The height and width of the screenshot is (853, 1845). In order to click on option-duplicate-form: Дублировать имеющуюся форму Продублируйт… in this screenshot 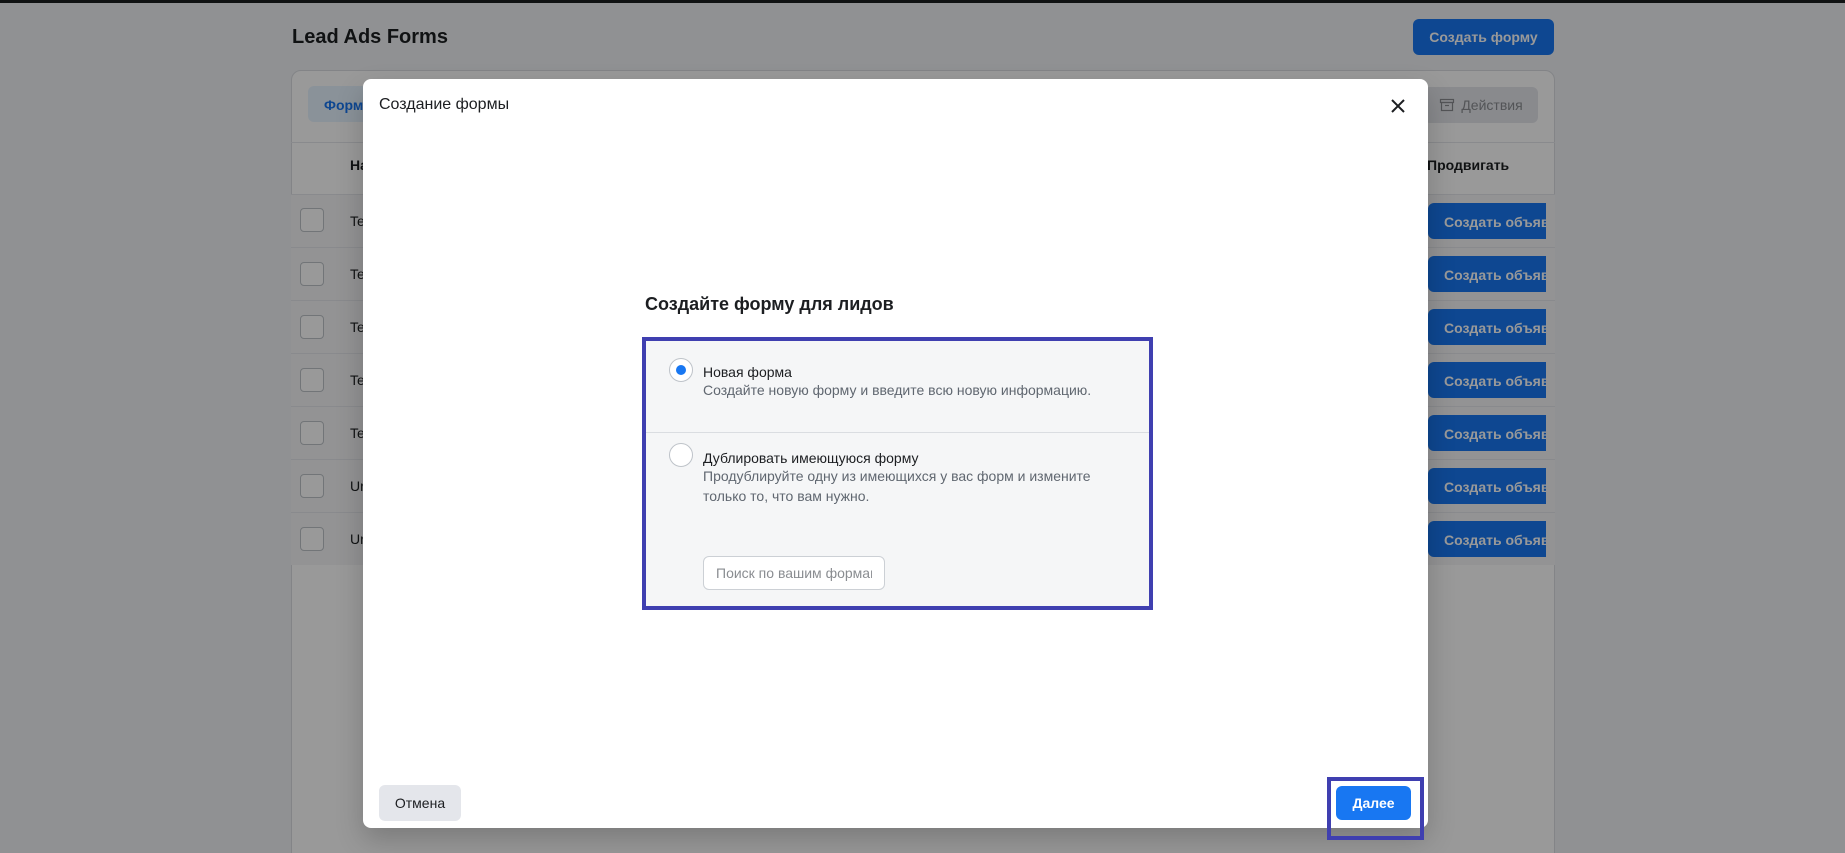, I will do `click(897, 520)`.